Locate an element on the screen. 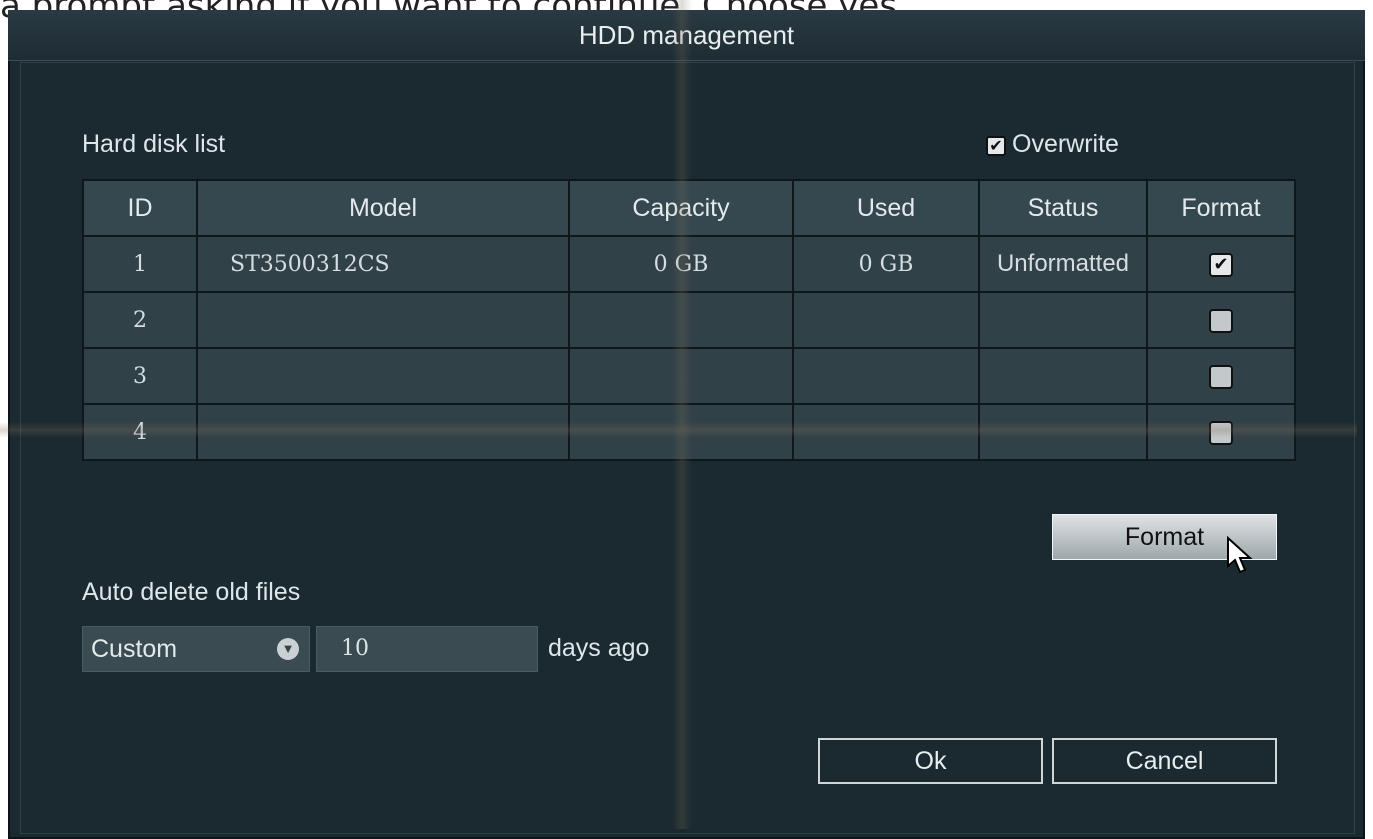  auto-delete-mode-select: Custom ▼ is located at coordinates (196, 649).